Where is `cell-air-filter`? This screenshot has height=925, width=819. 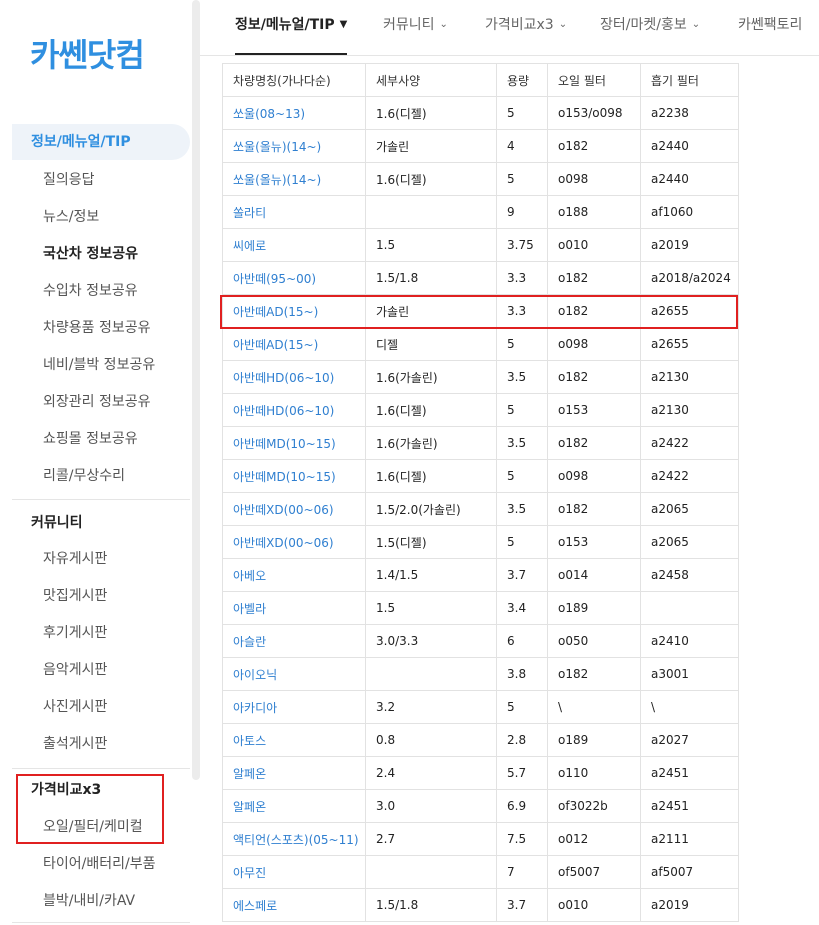 cell-air-filter is located at coordinates (689, 608).